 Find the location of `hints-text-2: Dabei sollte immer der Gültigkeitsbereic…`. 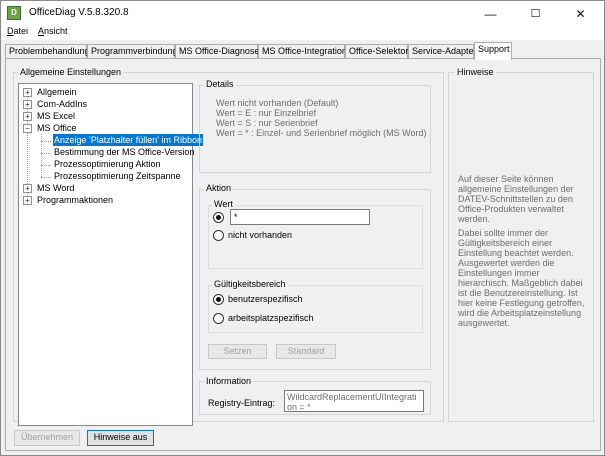

hints-text-2: Dabei sollte immer der Gültigkeitsbereic… is located at coordinates (521, 278).